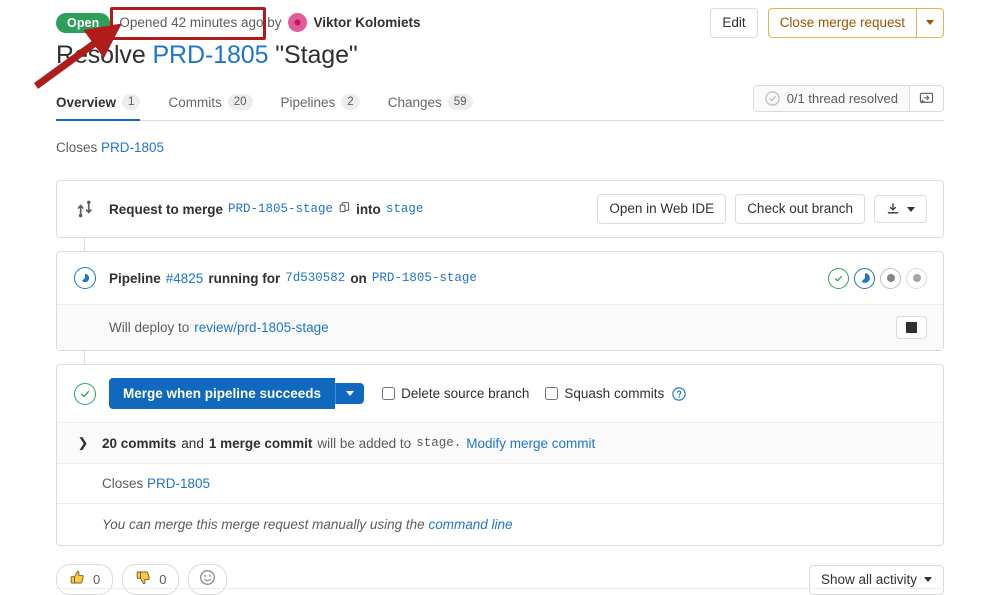 This screenshot has height=595, width=1000. I want to click on stop-environment-button, so click(911, 327).